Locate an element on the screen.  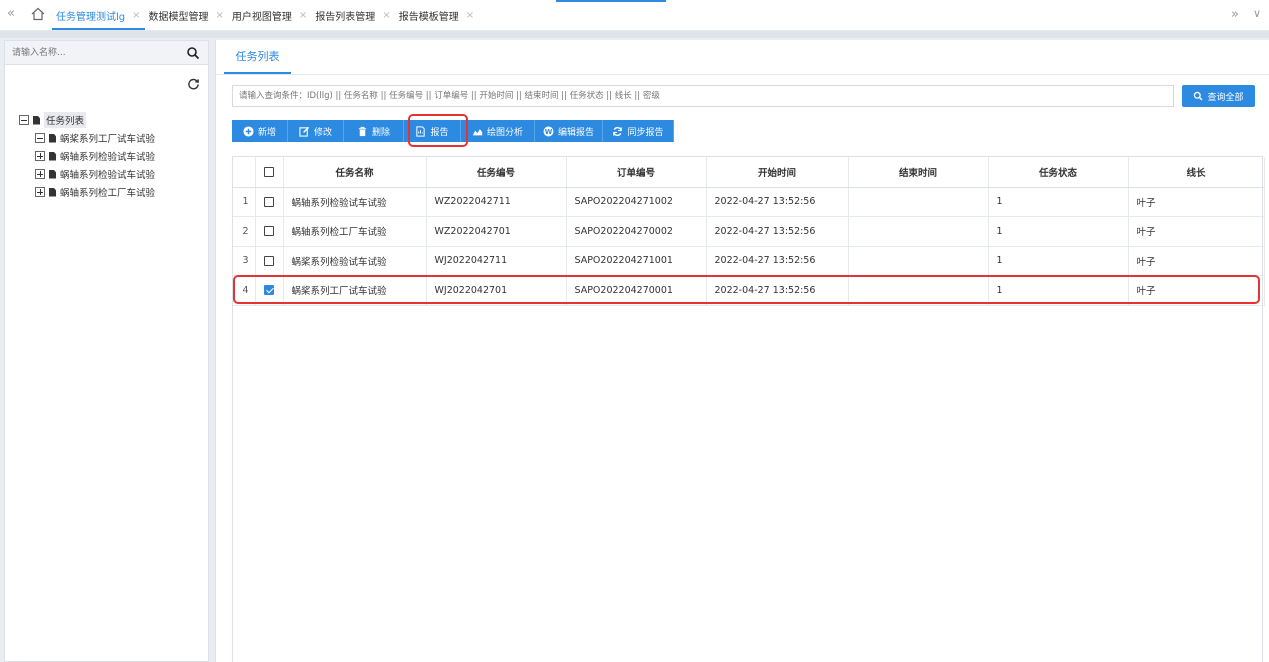
tab-0: 任务管理测试lg × is located at coordinates (98, 15).